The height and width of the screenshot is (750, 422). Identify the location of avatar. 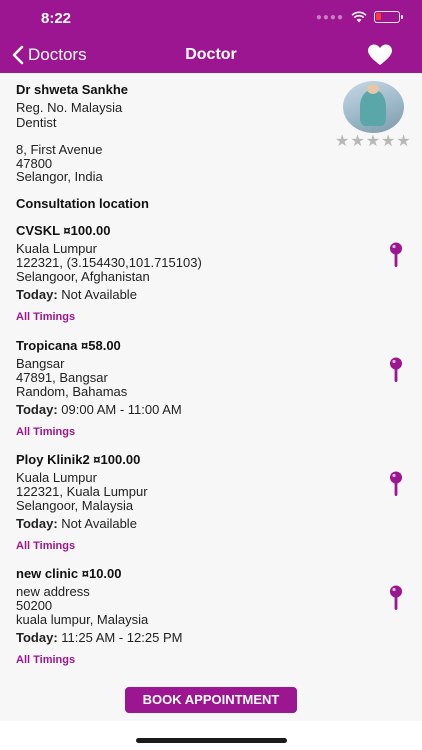
(373, 107).